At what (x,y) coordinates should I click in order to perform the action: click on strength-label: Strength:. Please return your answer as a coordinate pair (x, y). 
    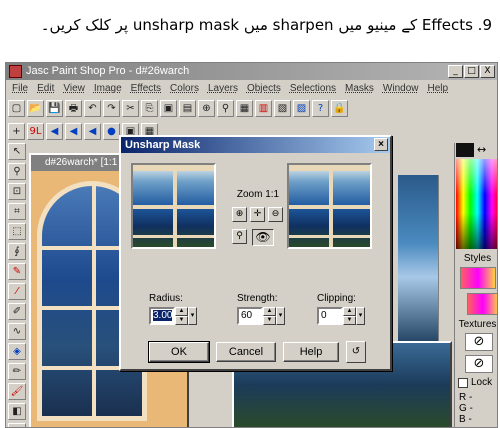
    Looking at the image, I should click on (257, 298).